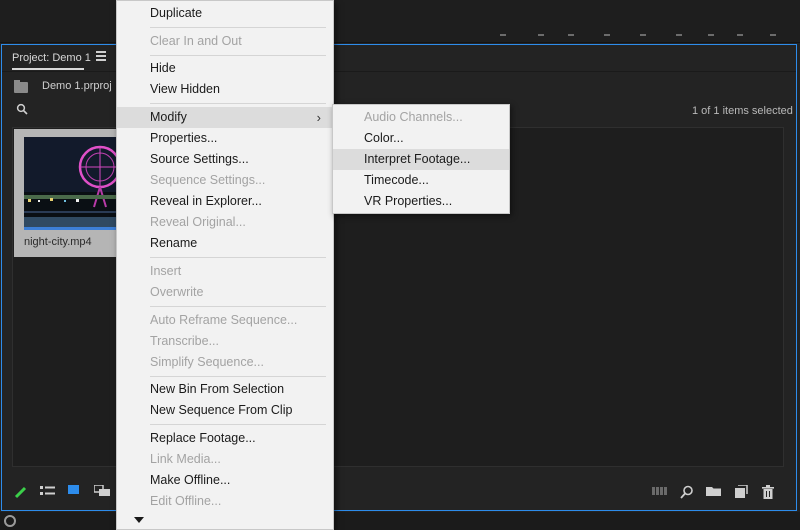 The height and width of the screenshot is (530, 800). I want to click on project-filename: Demo 1.prproj, so click(77, 86).